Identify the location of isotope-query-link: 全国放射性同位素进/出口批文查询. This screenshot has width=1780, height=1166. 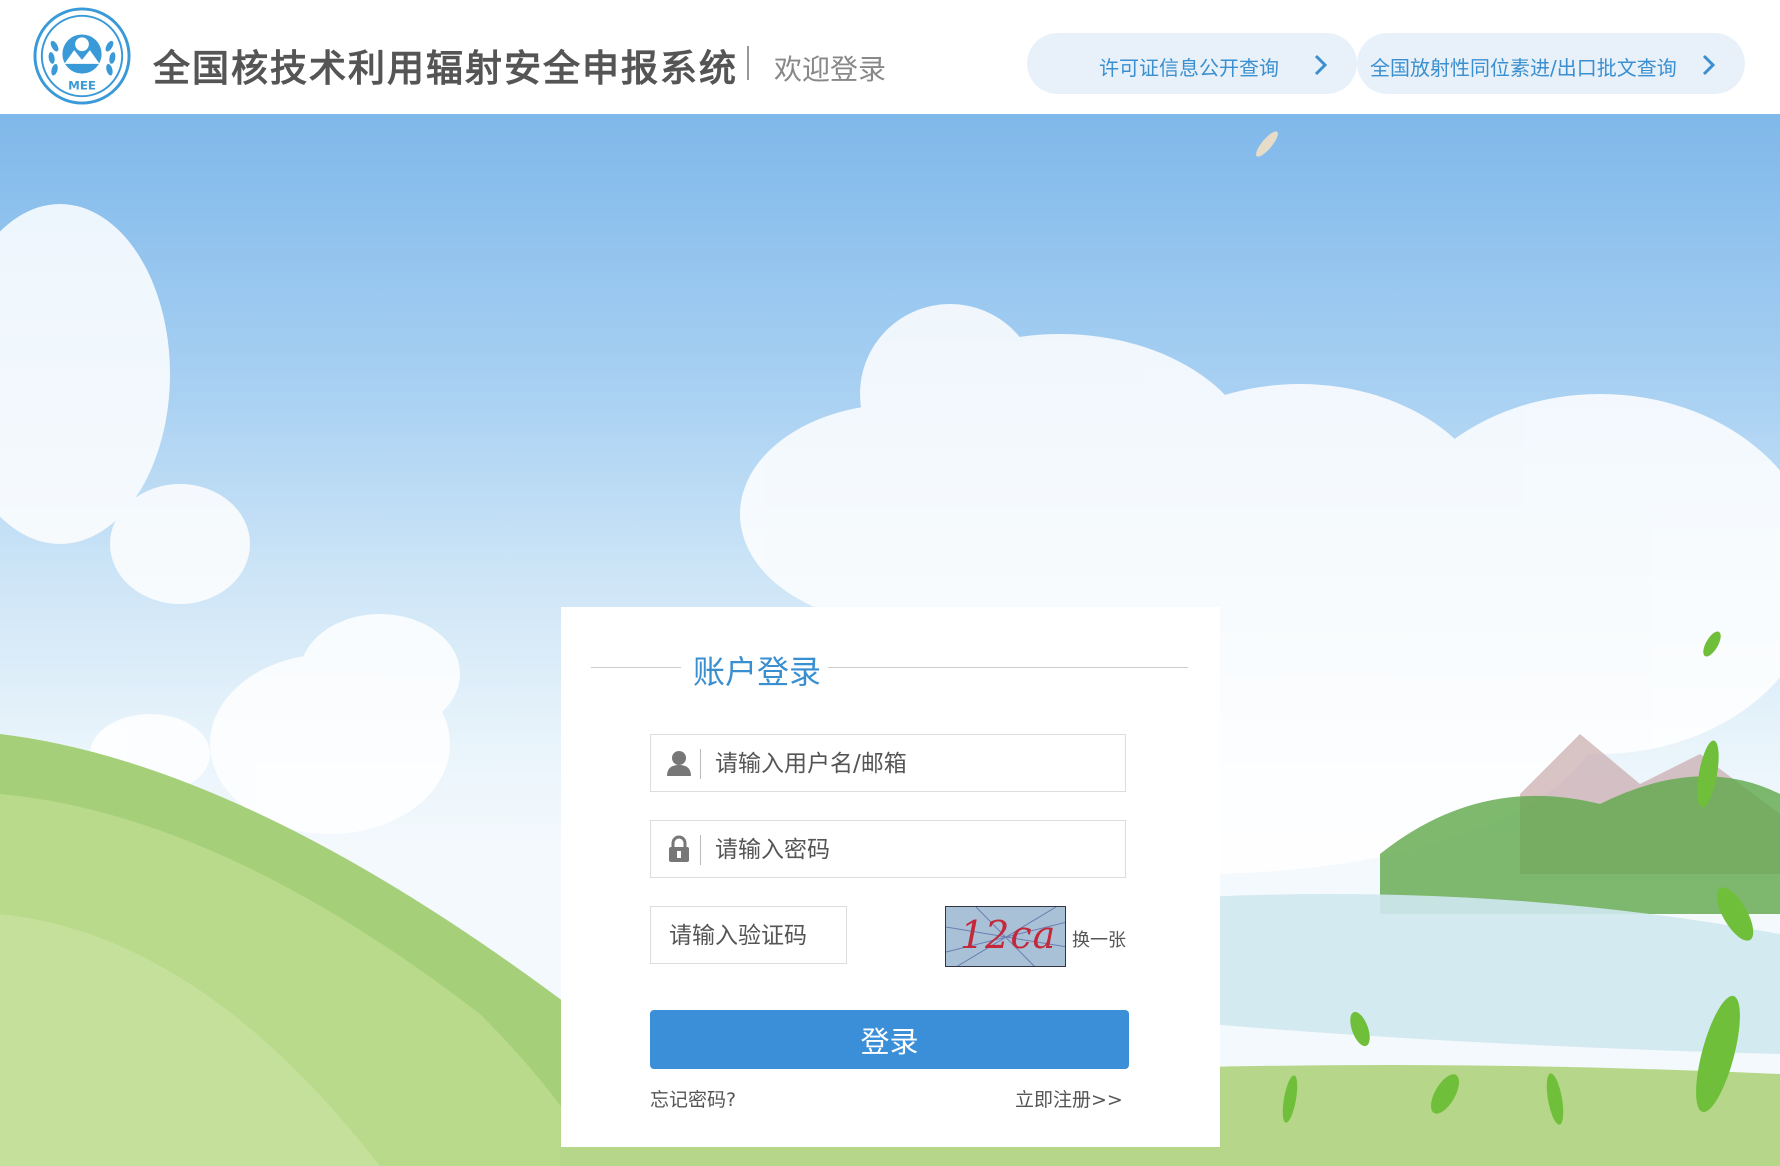
(1551, 63).